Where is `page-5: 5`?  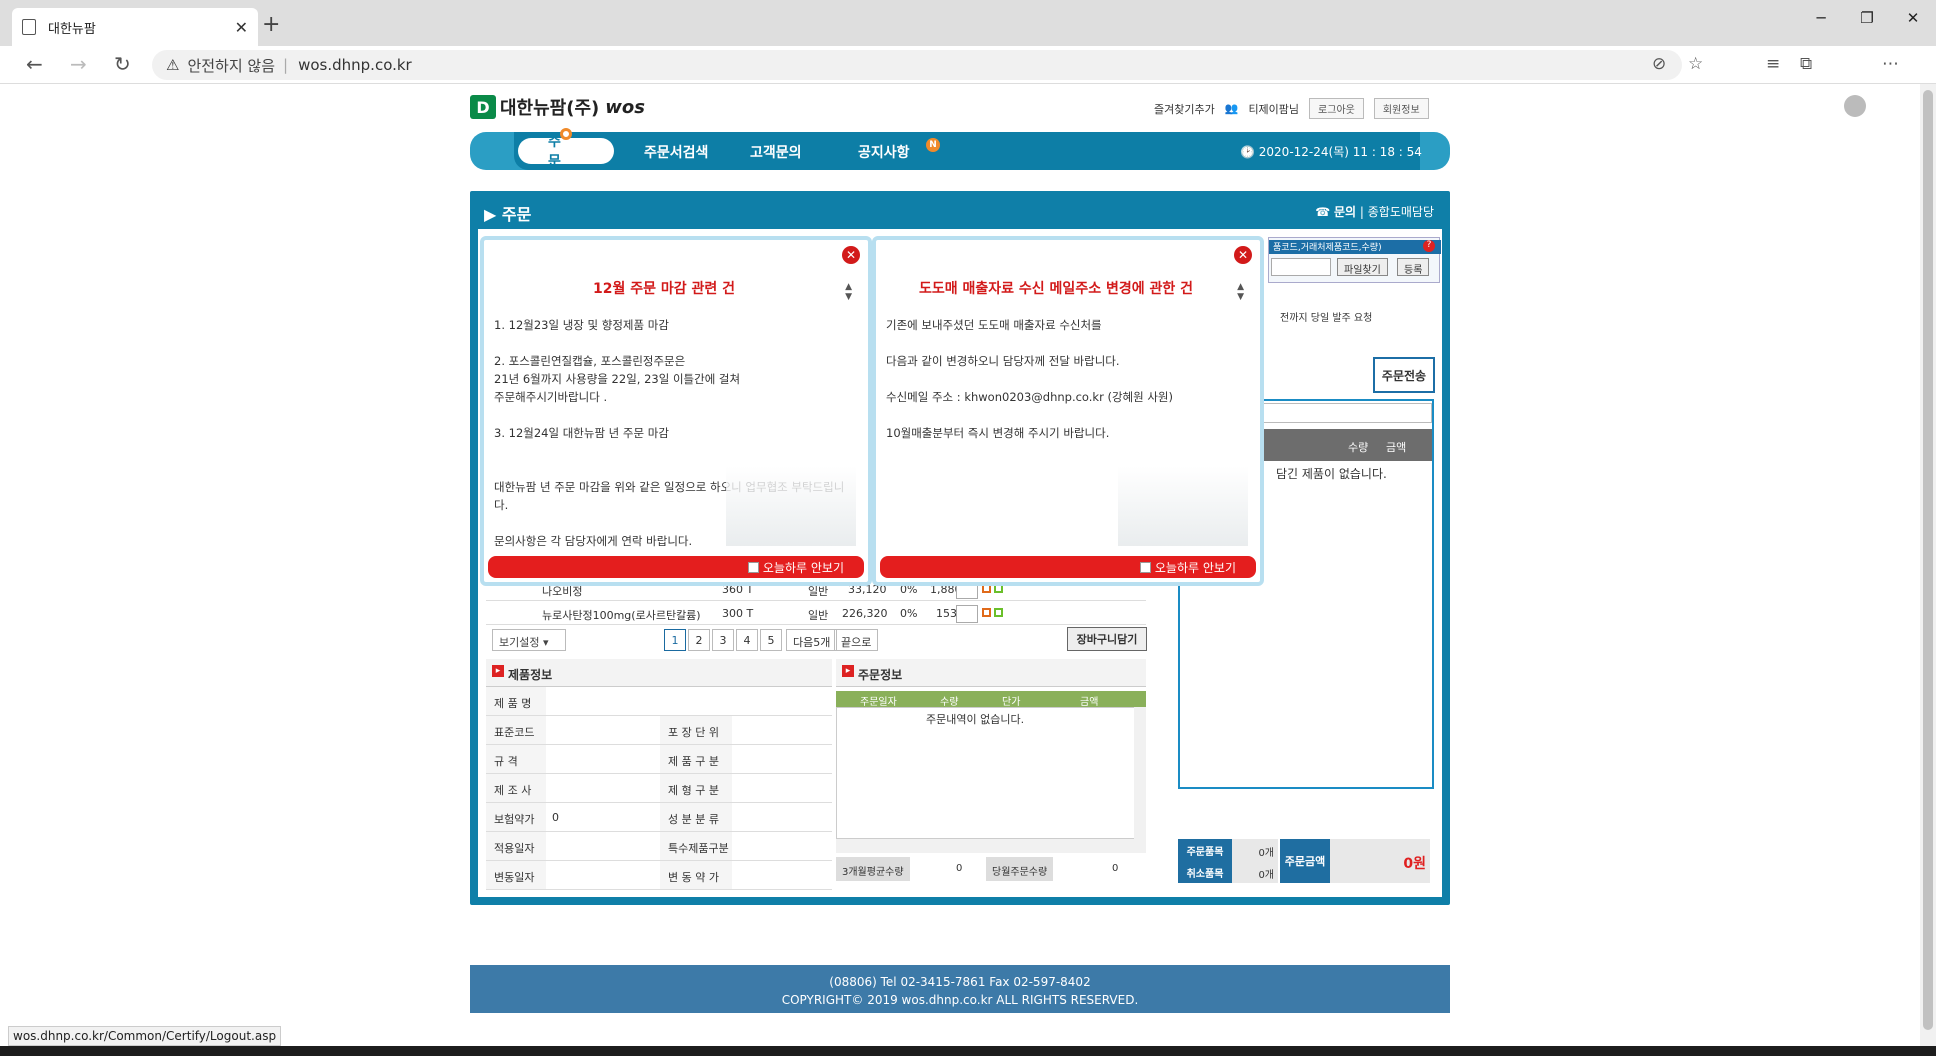 page-5: 5 is located at coordinates (771, 640).